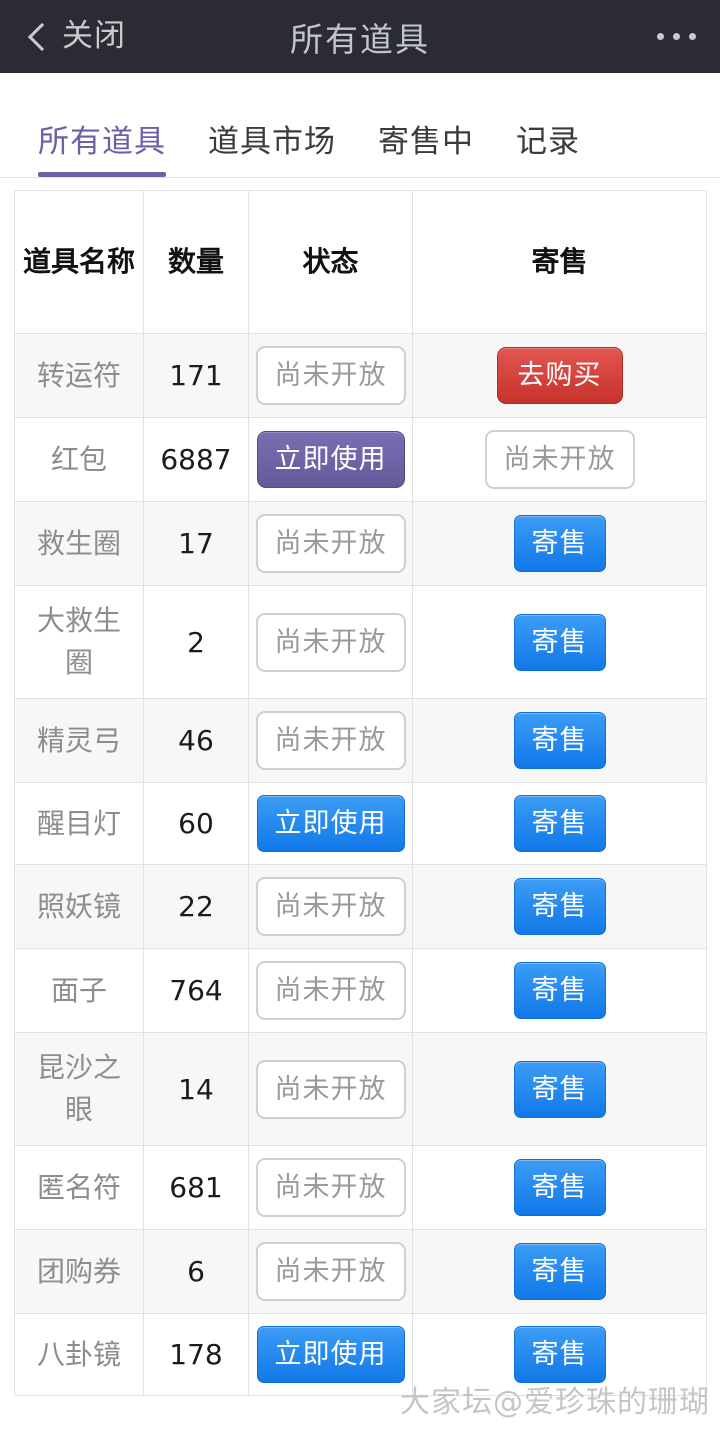  I want to click on cell-item-name: 救生圈, so click(79, 543).